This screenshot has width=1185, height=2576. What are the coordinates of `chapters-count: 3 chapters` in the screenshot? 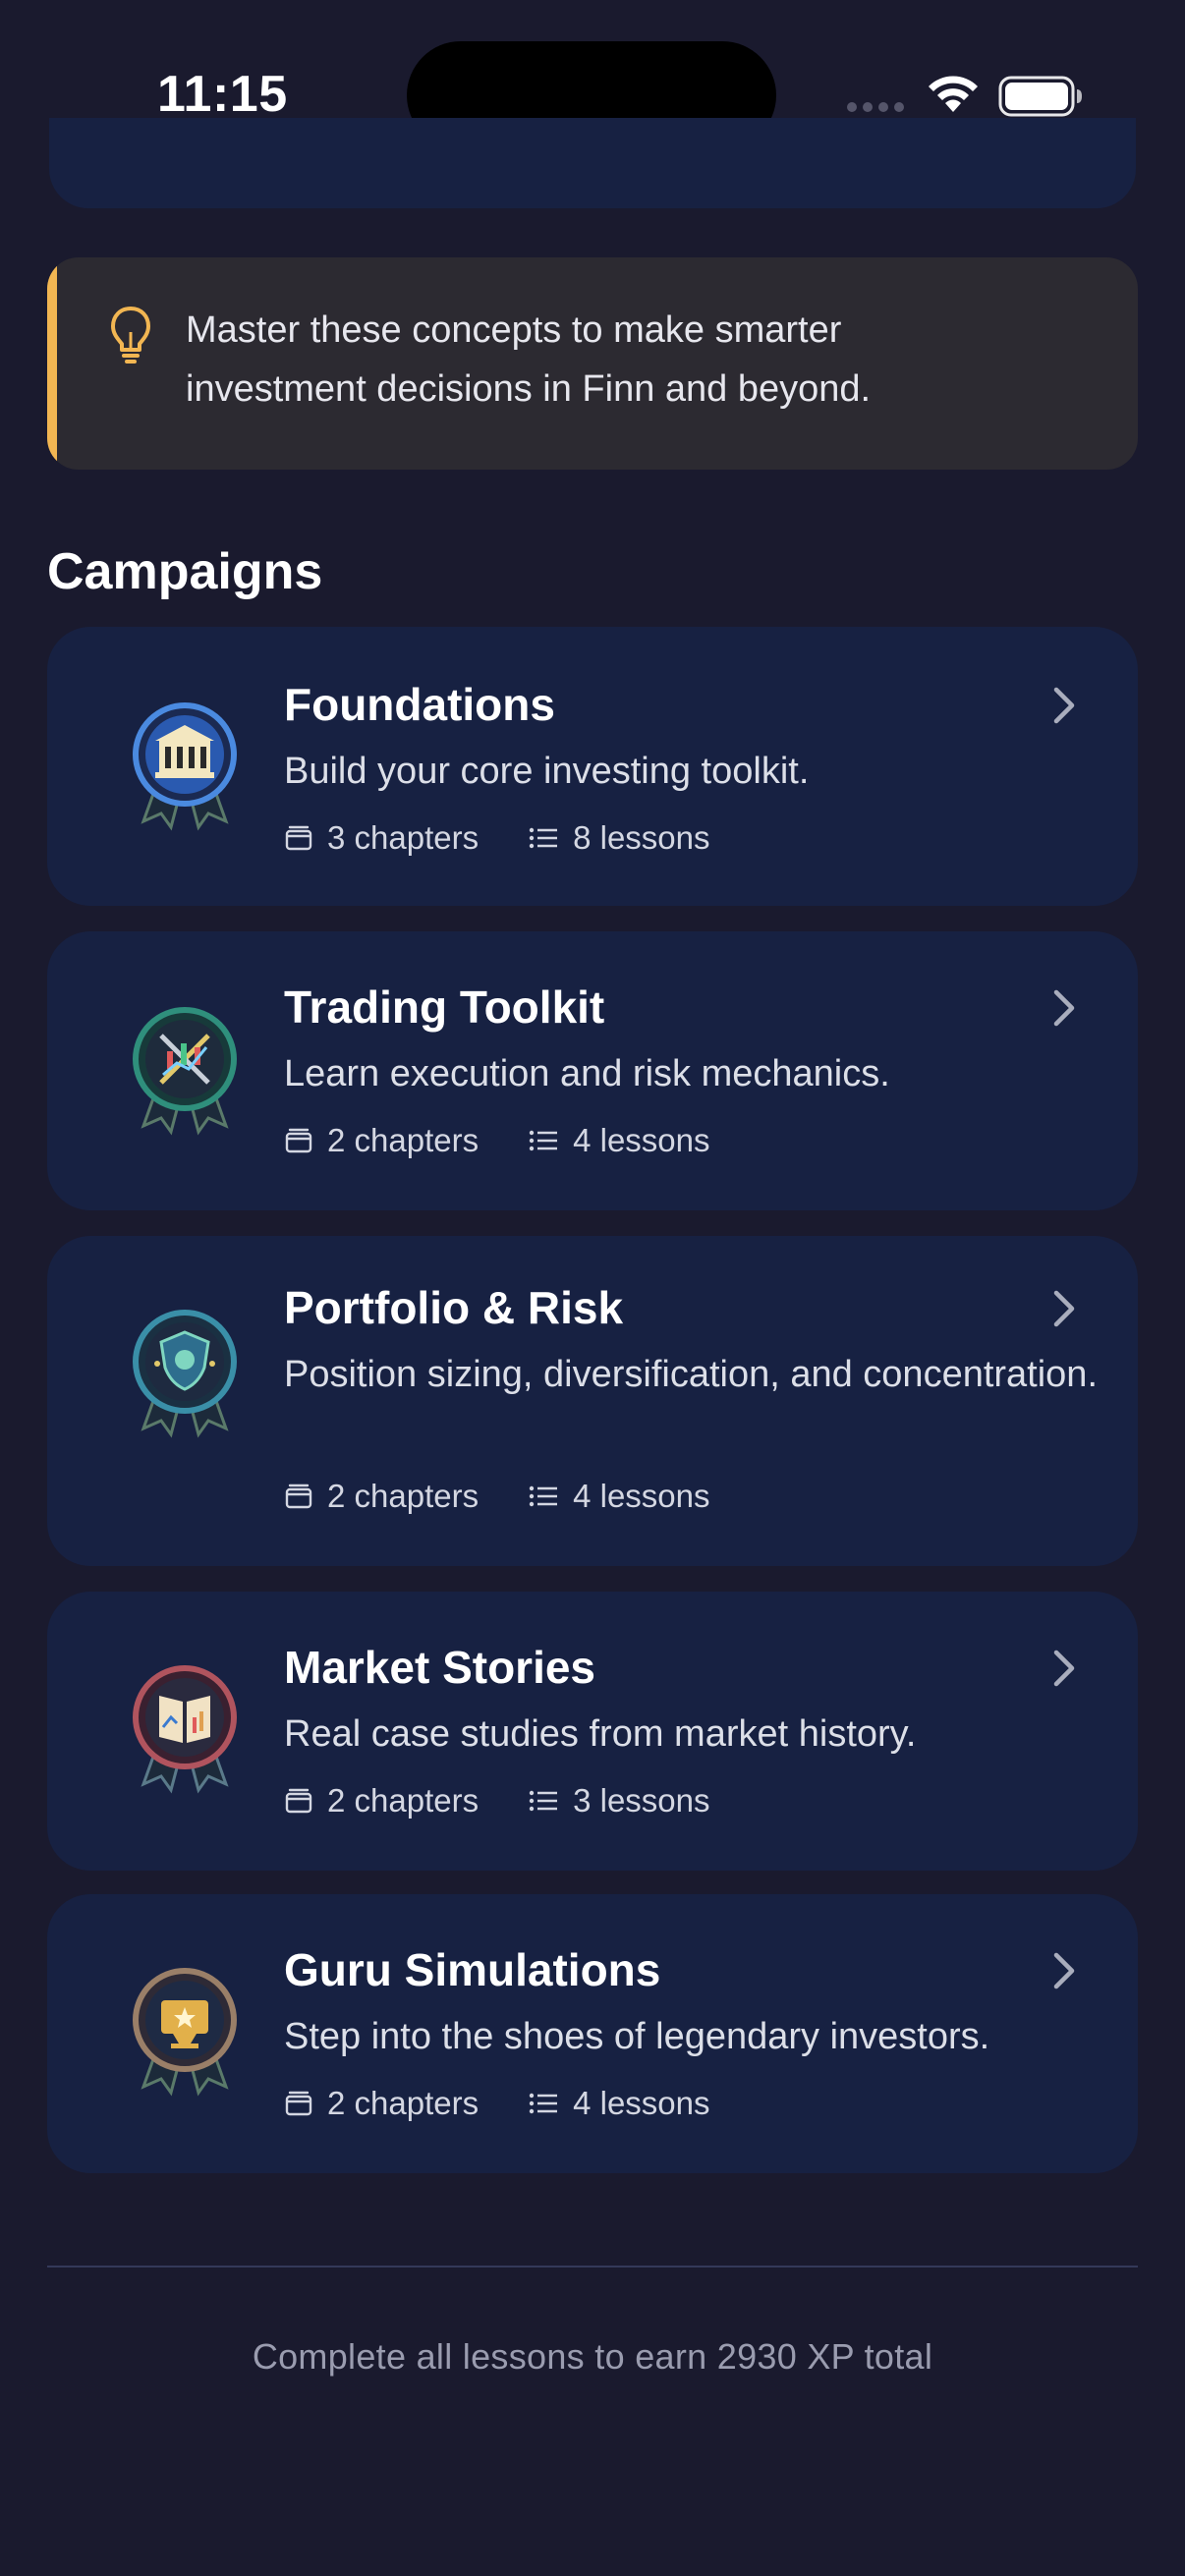 It's located at (404, 837).